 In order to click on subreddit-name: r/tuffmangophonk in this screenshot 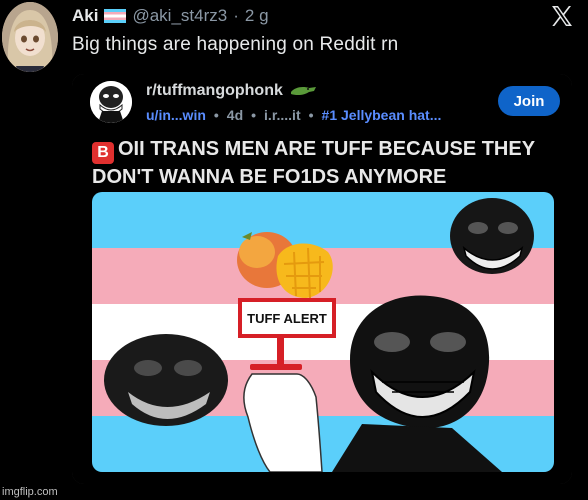, I will do `click(231, 91)`.